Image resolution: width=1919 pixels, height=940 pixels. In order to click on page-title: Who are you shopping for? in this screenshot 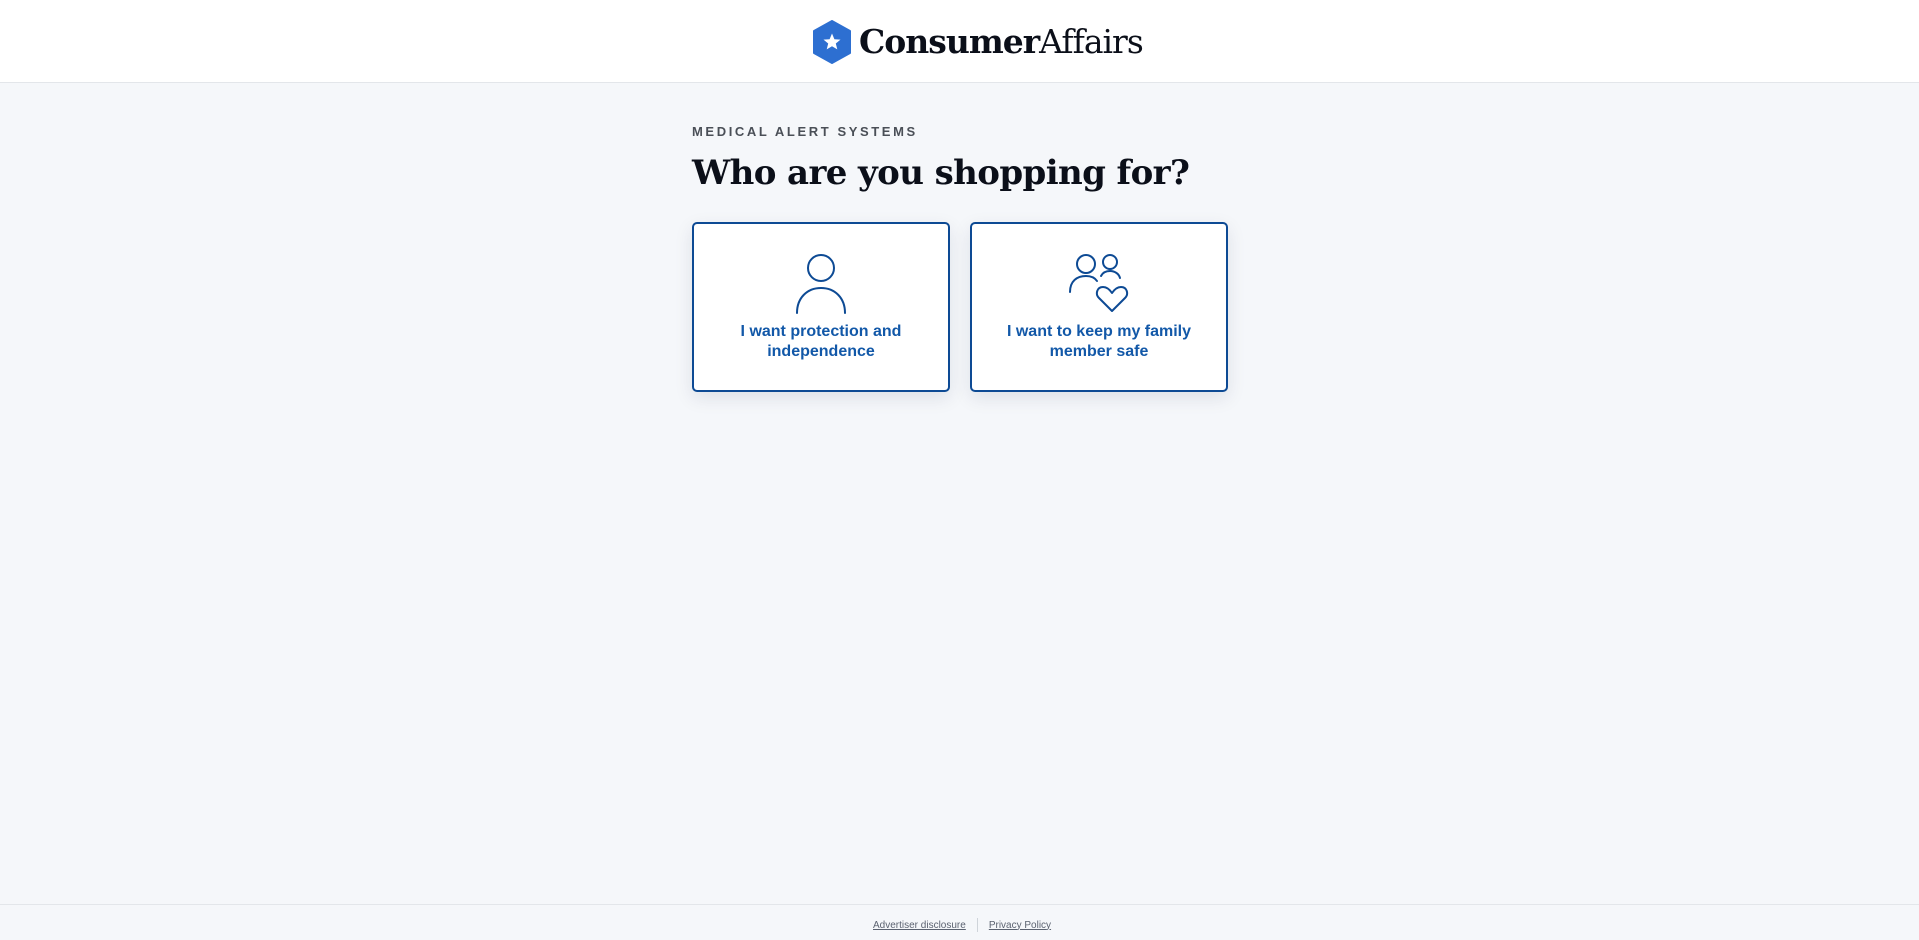, I will do `click(941, 173)`.